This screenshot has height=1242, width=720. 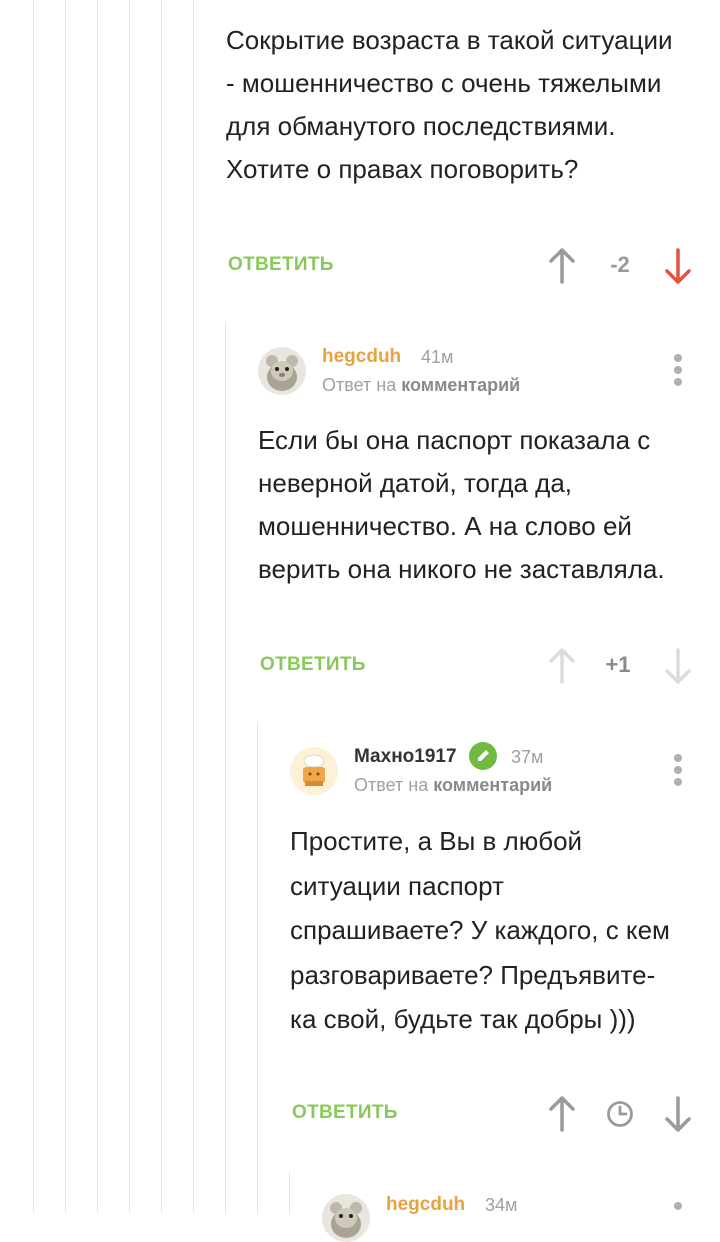 I want to click on rating-count: -2, so click(x=620, y=264).